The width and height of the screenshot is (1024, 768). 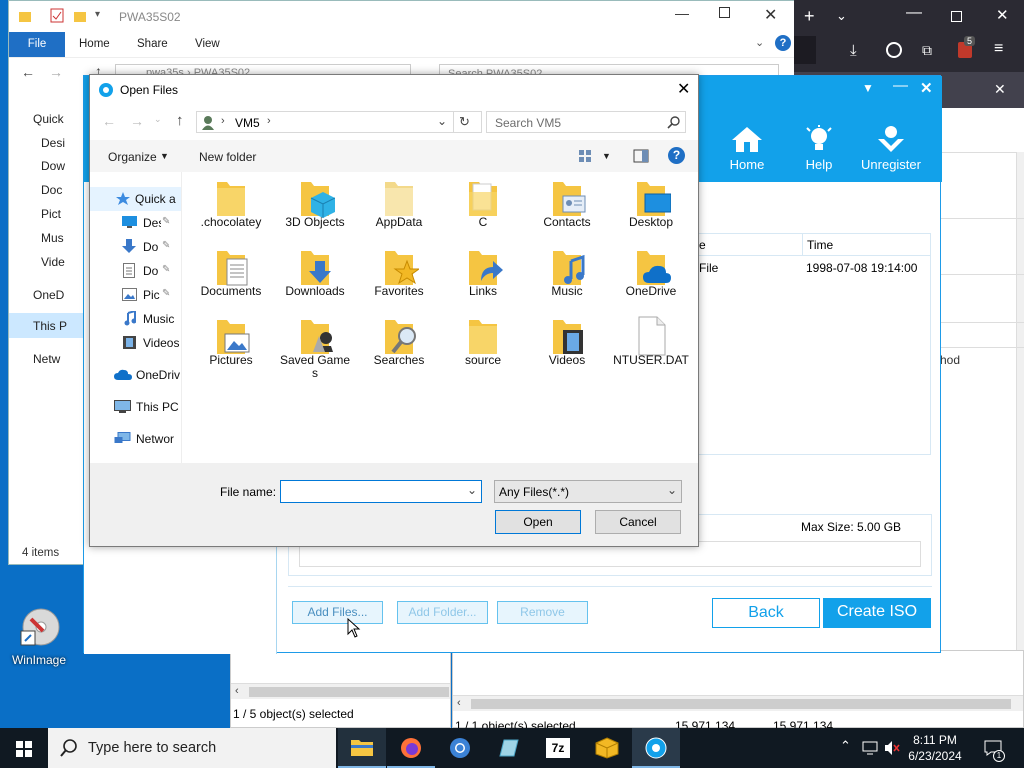 What do you see at coordinates (891, 146) in the screenshot?
I see `nav-unregister-button: Unregister` at bounding box center [891, 146].